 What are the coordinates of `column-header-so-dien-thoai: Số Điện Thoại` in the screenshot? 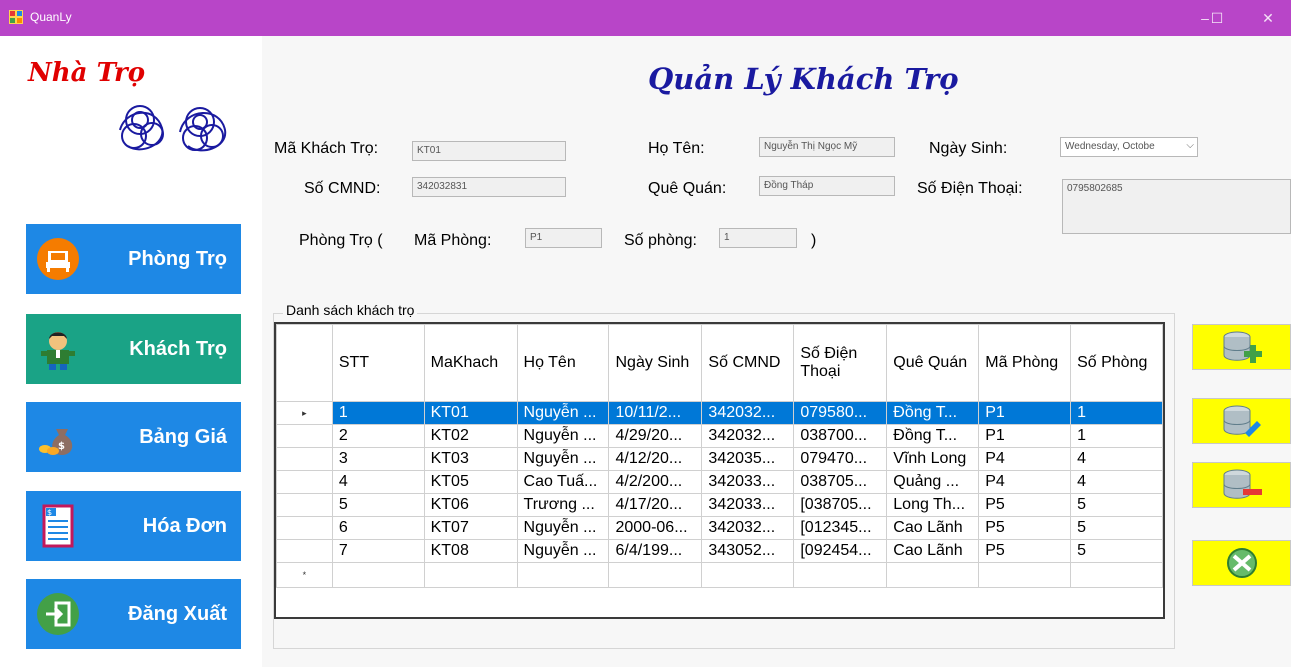 It's located at (840, 363).